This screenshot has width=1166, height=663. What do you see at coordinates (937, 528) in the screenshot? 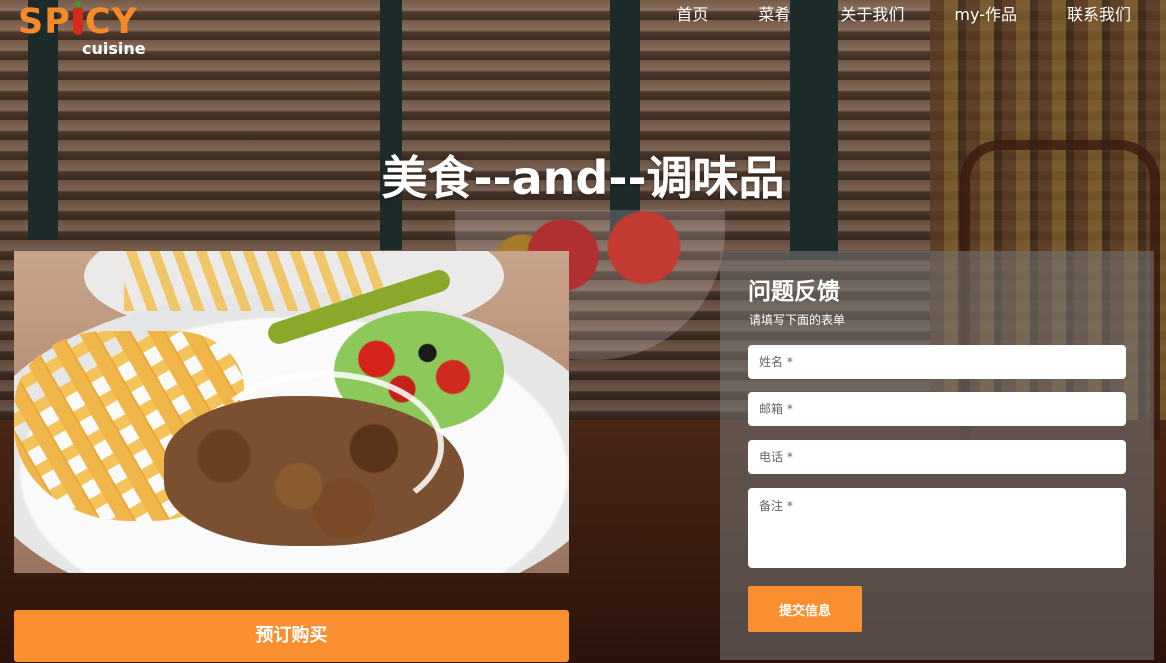
I see `notes-field` at bounding box center [937, 528].